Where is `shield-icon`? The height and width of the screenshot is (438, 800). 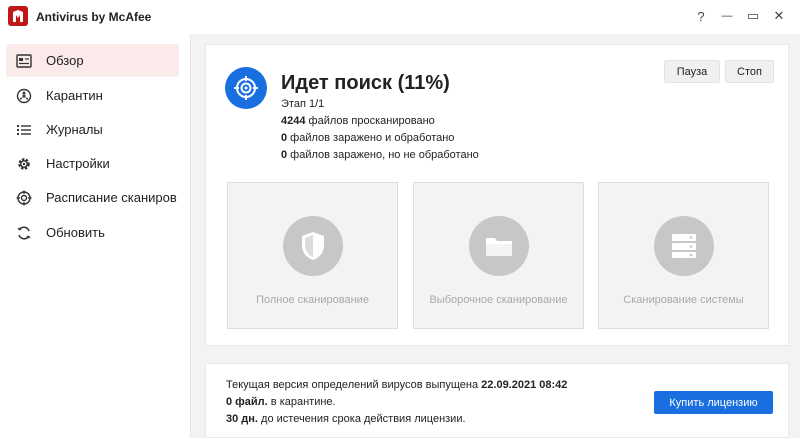 shield-icon is located at coordinates (313, 246).